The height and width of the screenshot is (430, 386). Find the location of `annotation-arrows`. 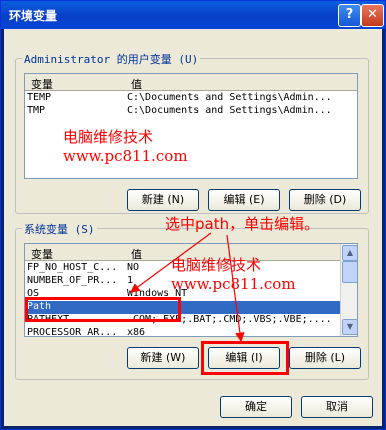

annotation-arrows is located at coordinates (187, 287).